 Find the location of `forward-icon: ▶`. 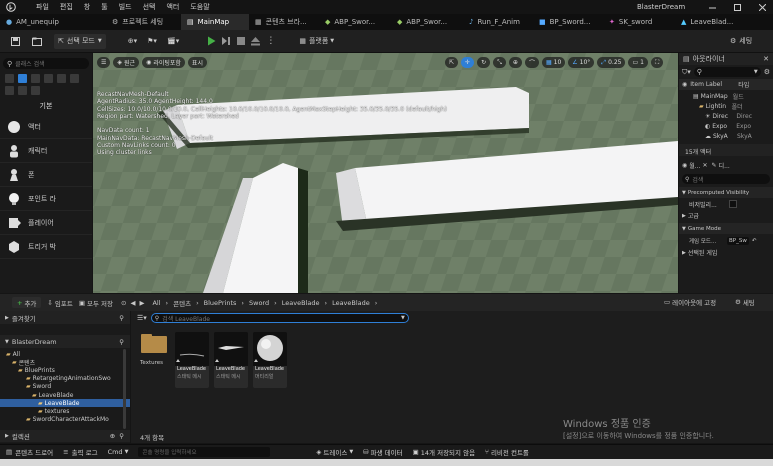

forward-icon: ▶ is located at coordinates (141, 303).